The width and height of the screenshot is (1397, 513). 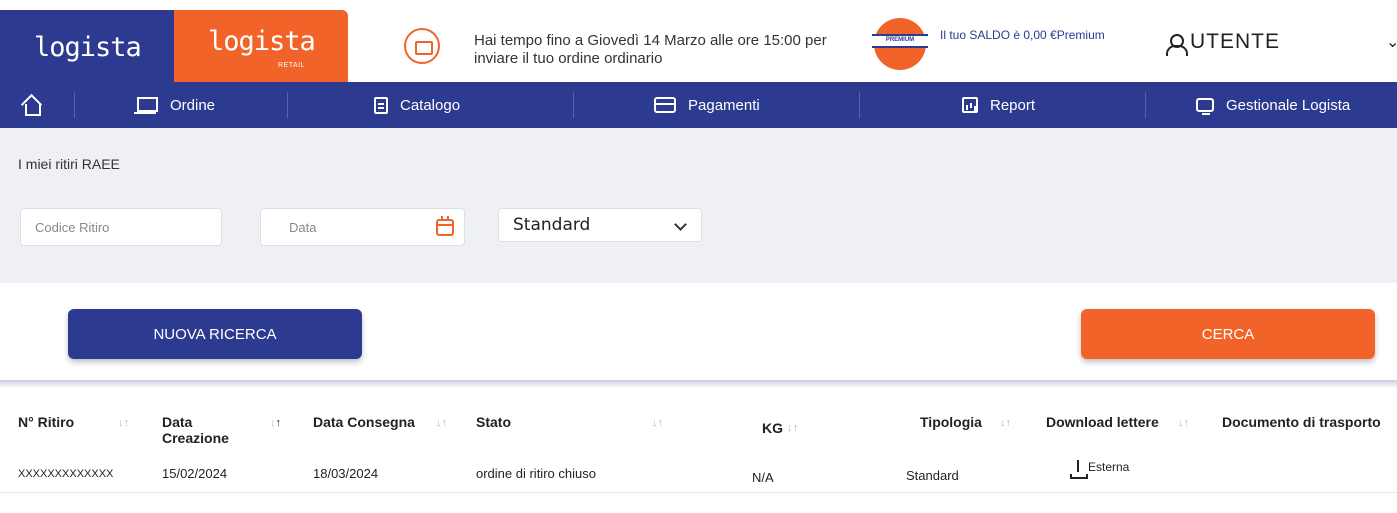 What do you see at coordinates (46, 422) in the screenshot?
I see `header-n-ritiro: N° Ritiro` at bounding box center [46, 422].